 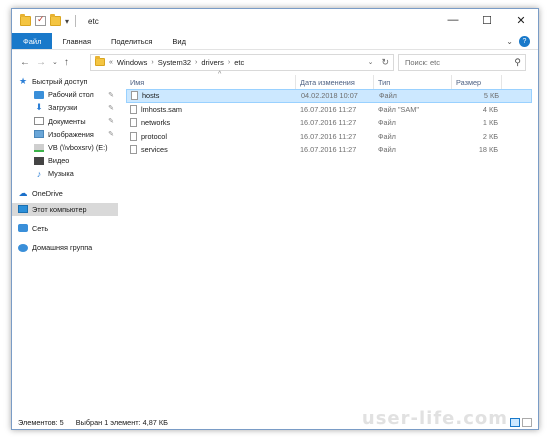 I want to click on search-placeholder: Поиск: etc, so click(x=422, y=62).